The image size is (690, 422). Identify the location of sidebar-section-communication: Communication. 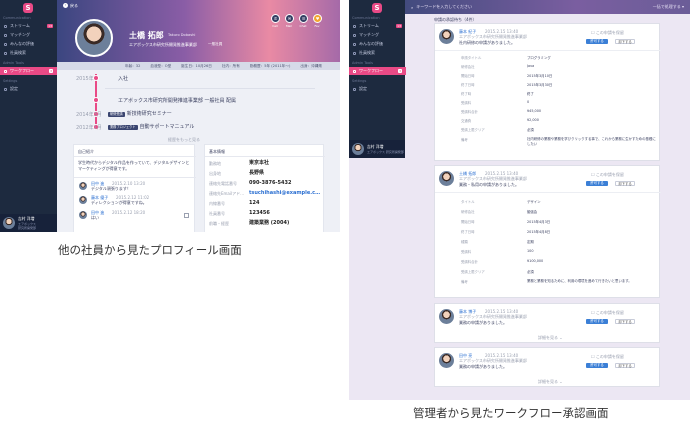
(17, 18).